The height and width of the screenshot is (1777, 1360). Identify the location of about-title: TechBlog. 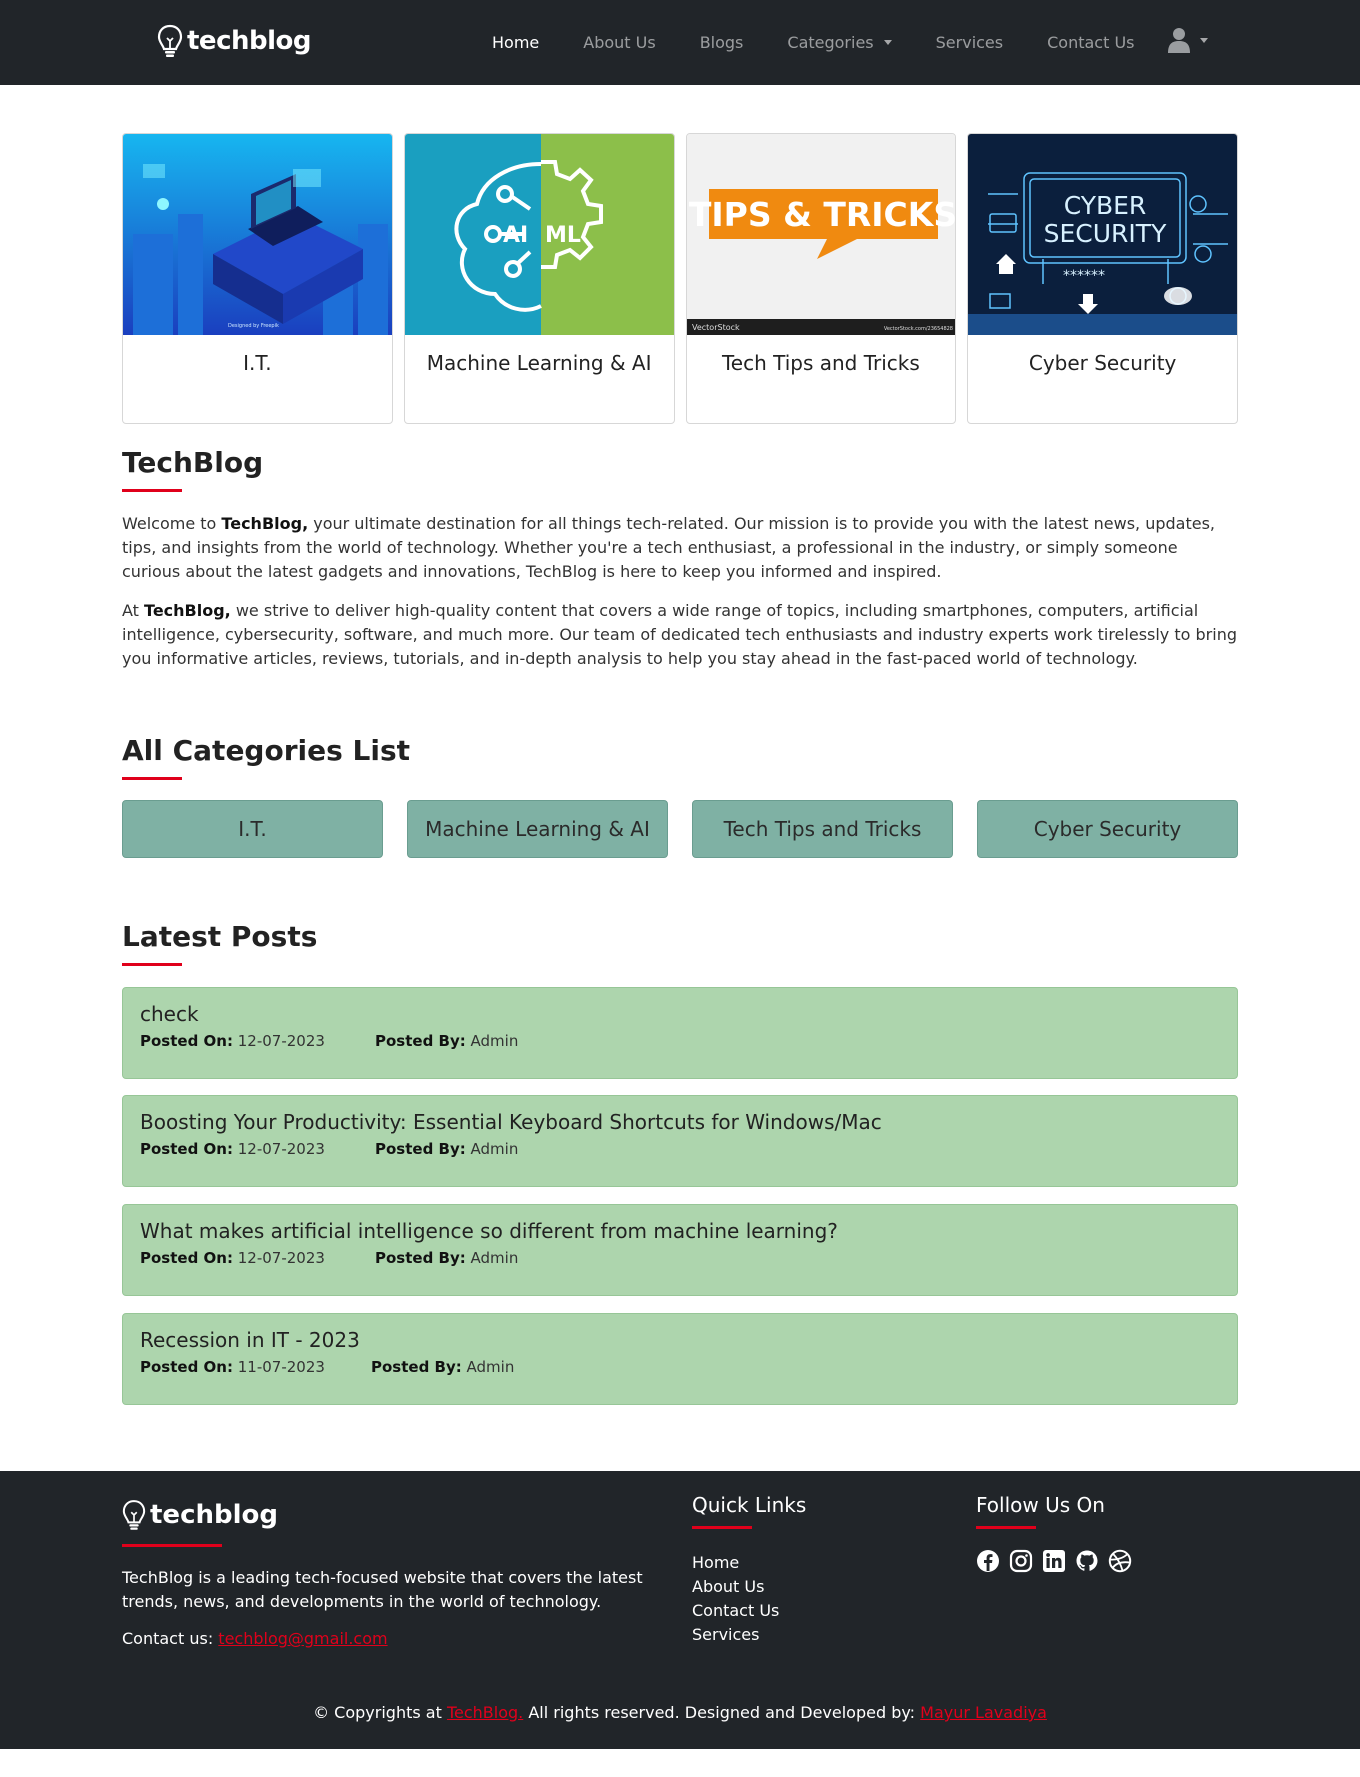
(193, 462).